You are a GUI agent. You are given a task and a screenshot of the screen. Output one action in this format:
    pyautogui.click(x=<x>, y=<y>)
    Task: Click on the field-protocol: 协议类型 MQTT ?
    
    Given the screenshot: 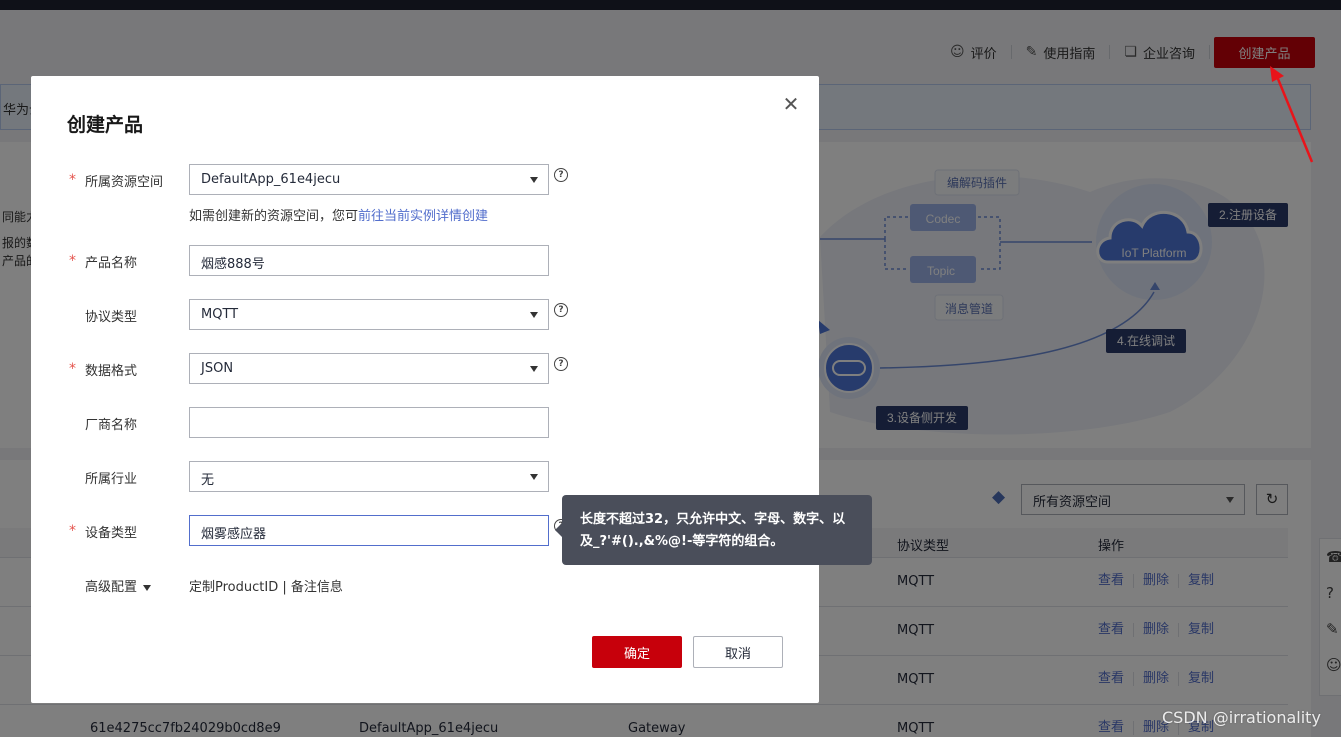 What is the action you would take?
    pyautogui.click(x=425, y=315)
    